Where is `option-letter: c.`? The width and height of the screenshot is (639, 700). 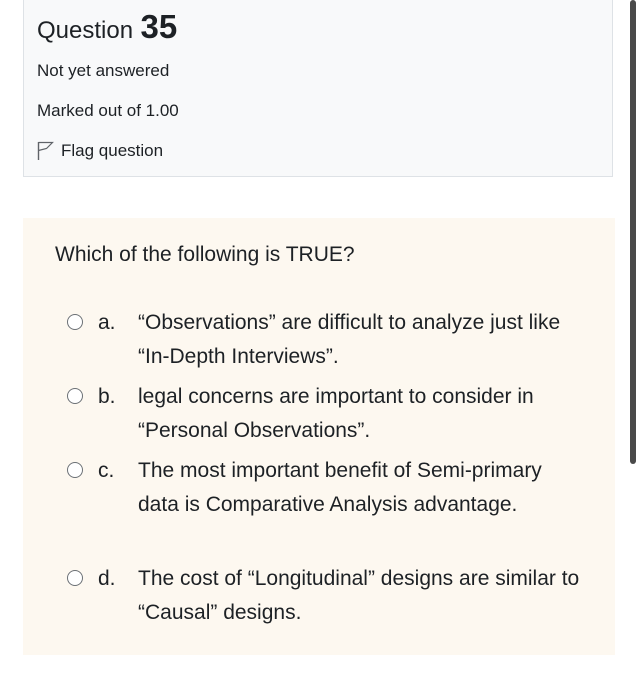 option-letter: c. is located at coordinates (106, 470).